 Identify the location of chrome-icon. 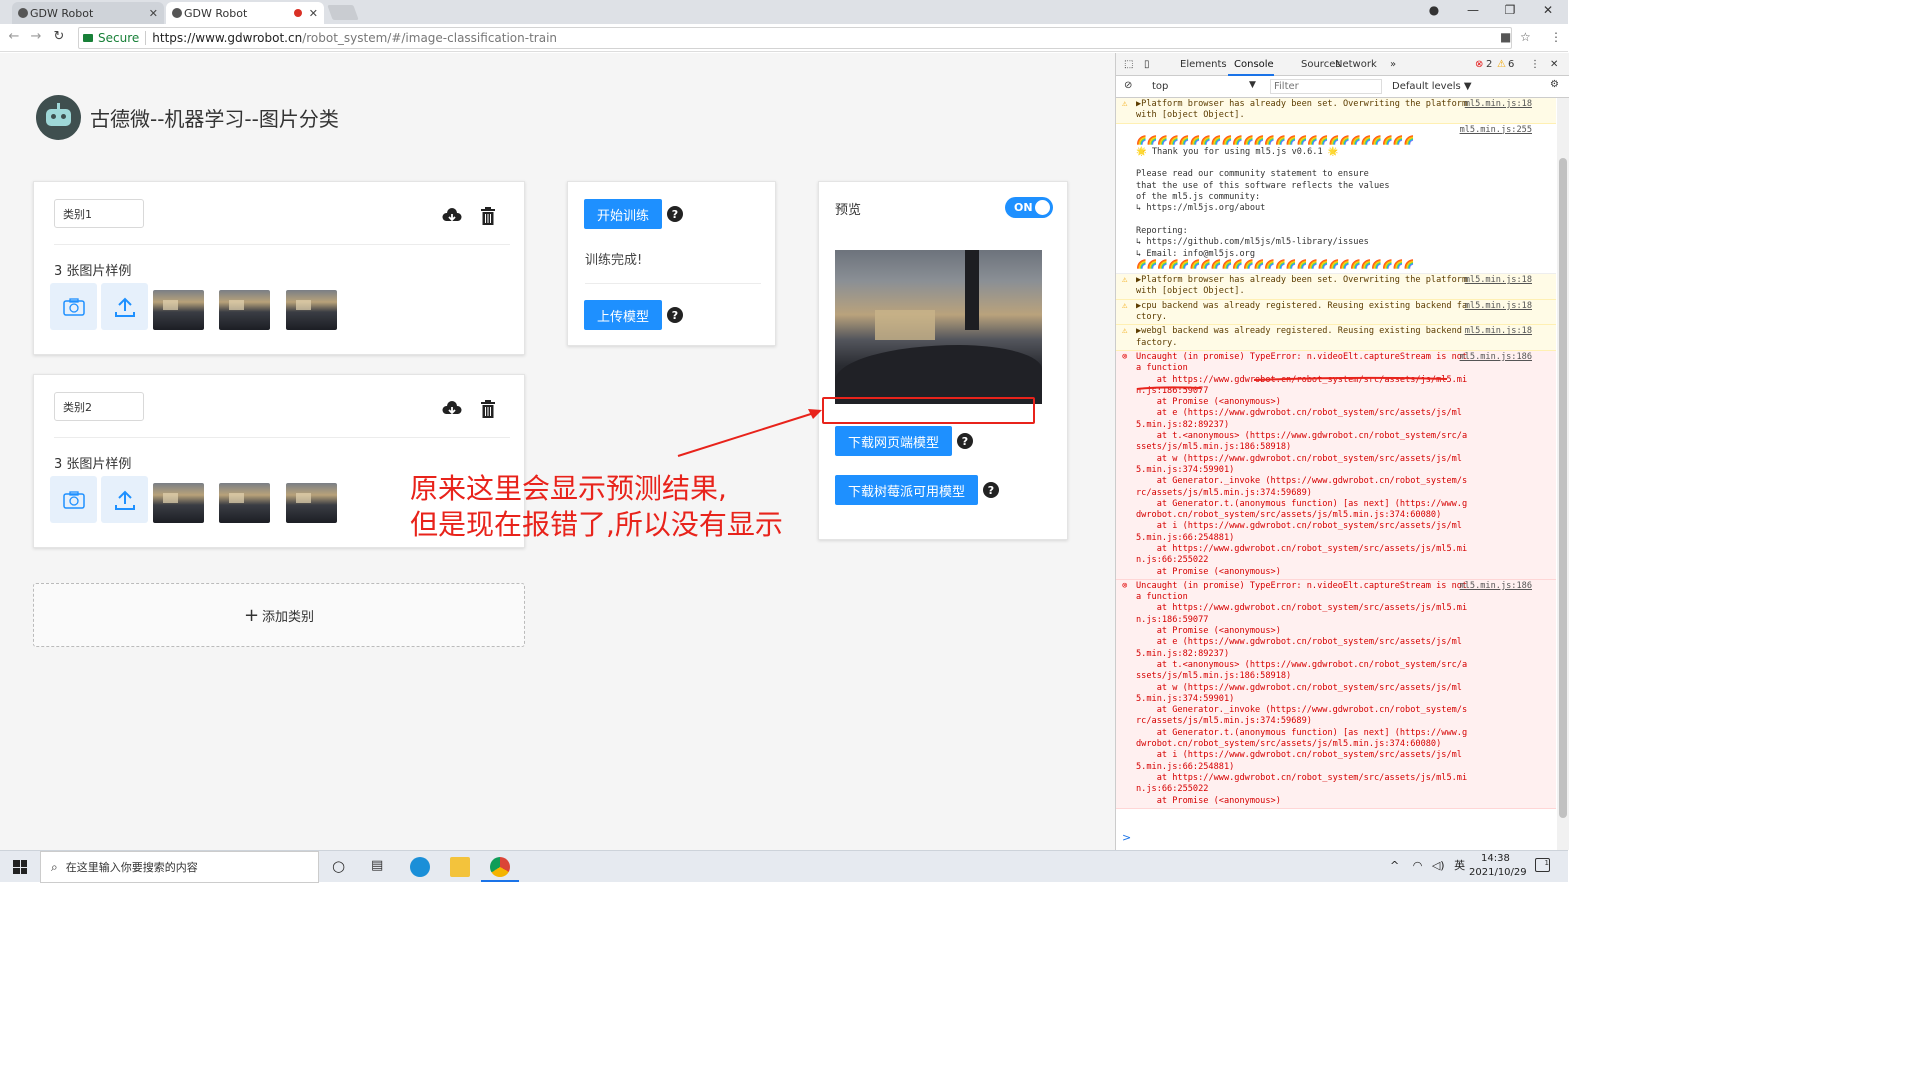
(500, 867).